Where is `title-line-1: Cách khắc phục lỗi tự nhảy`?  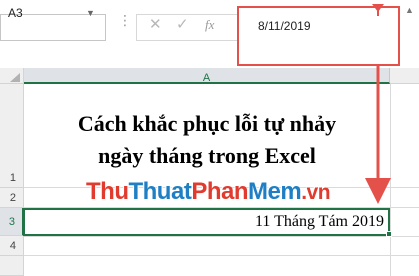
title-line-1: Cách khắc phục lỗi tự nhảy is located at coordinates (207, 123).